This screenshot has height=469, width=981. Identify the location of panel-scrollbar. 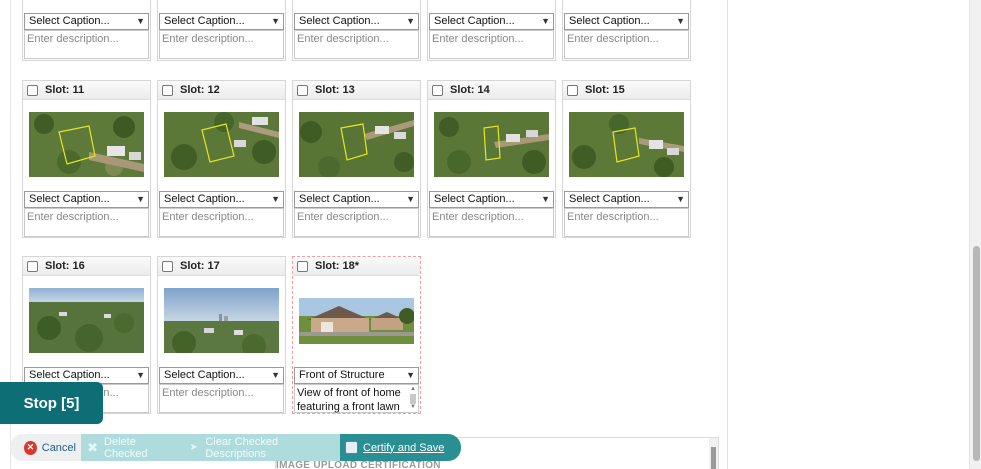
(713, 453).